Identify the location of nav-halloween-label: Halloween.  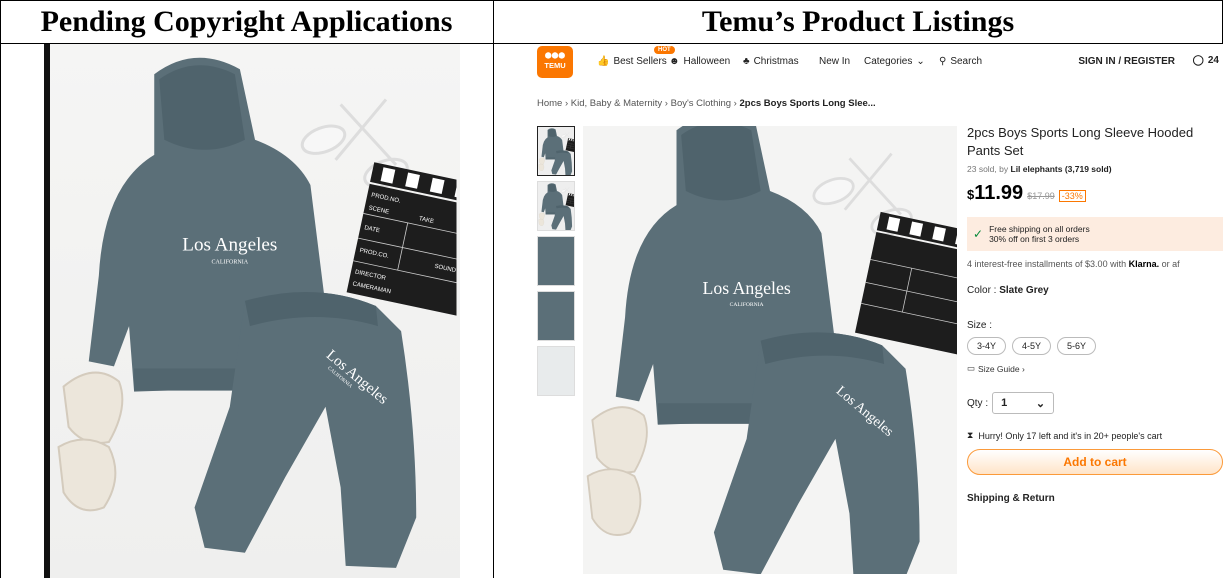
(707, 61).